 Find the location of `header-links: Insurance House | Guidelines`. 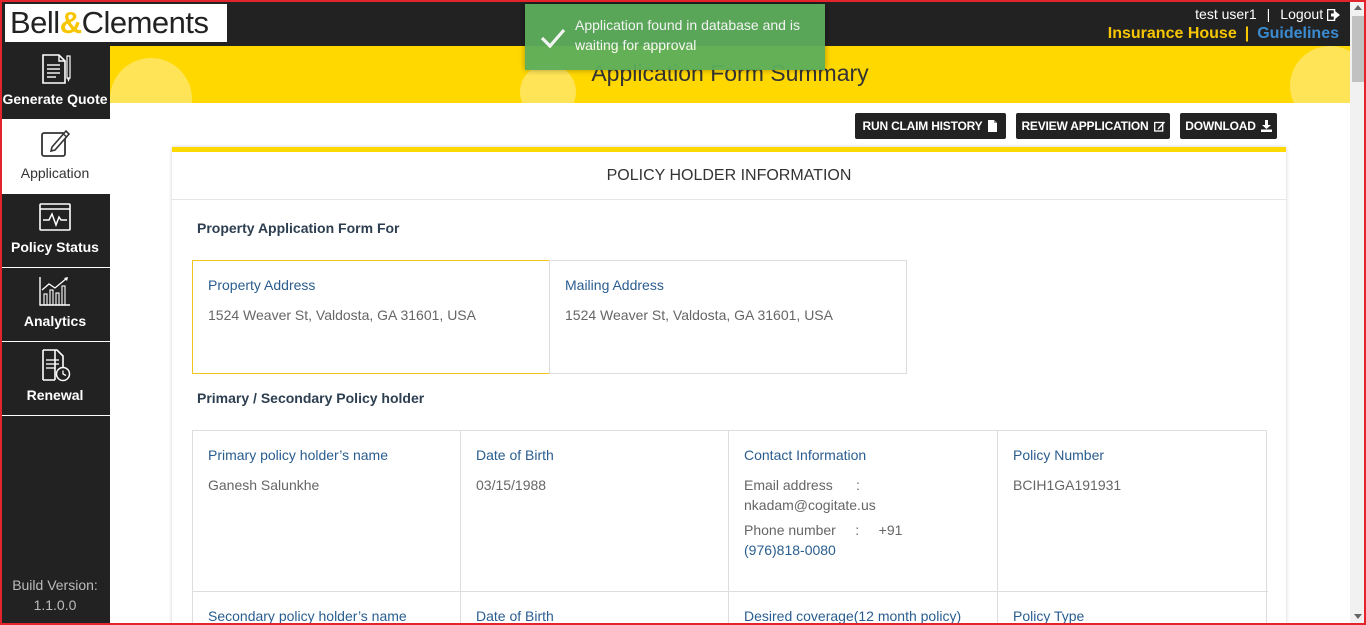

header-links: Insurance House | Guidelines is located at coordinates (1223, 34).